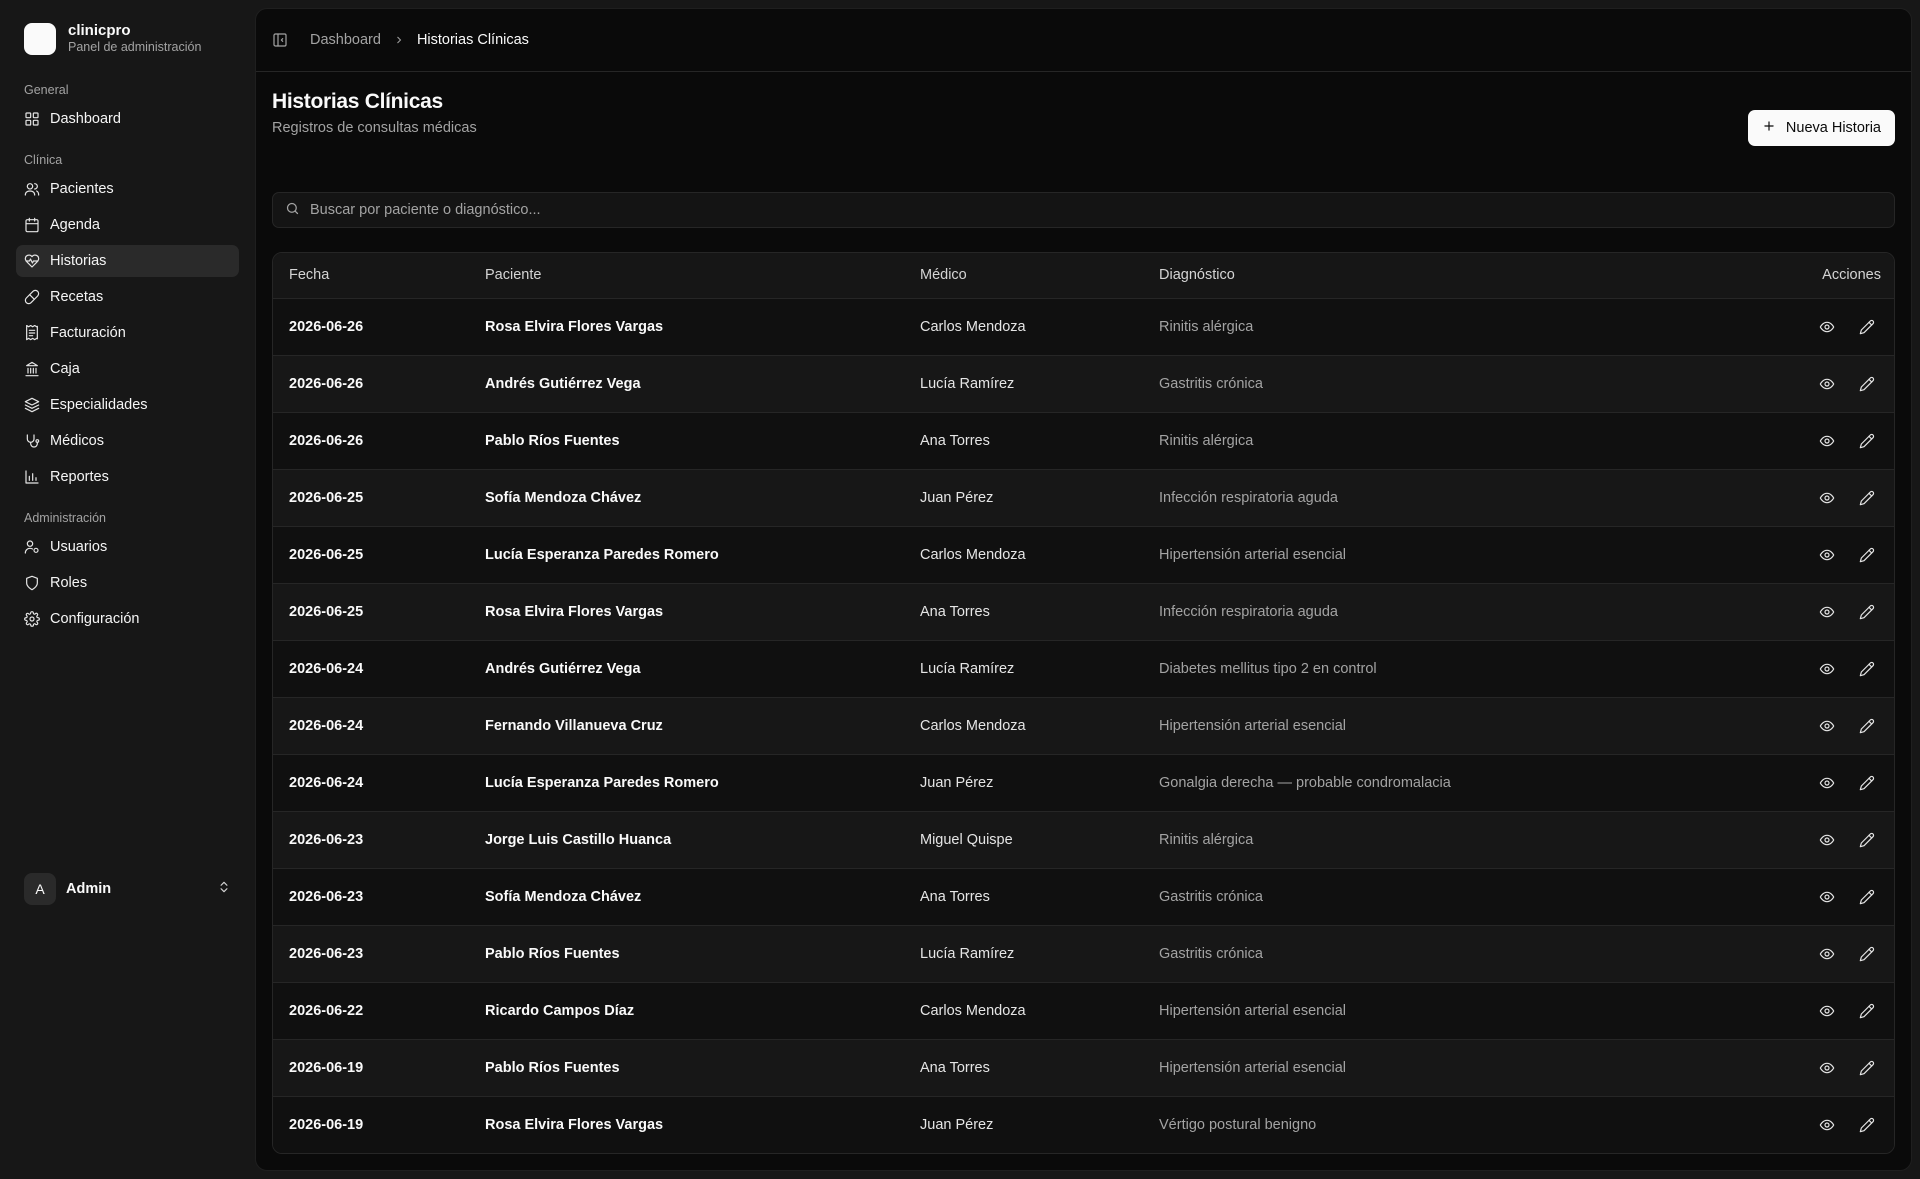 This screenshot has width=1920, height=1179. I want to click on sidebar-item-dashboard: Dashboard, so click(127, 119).